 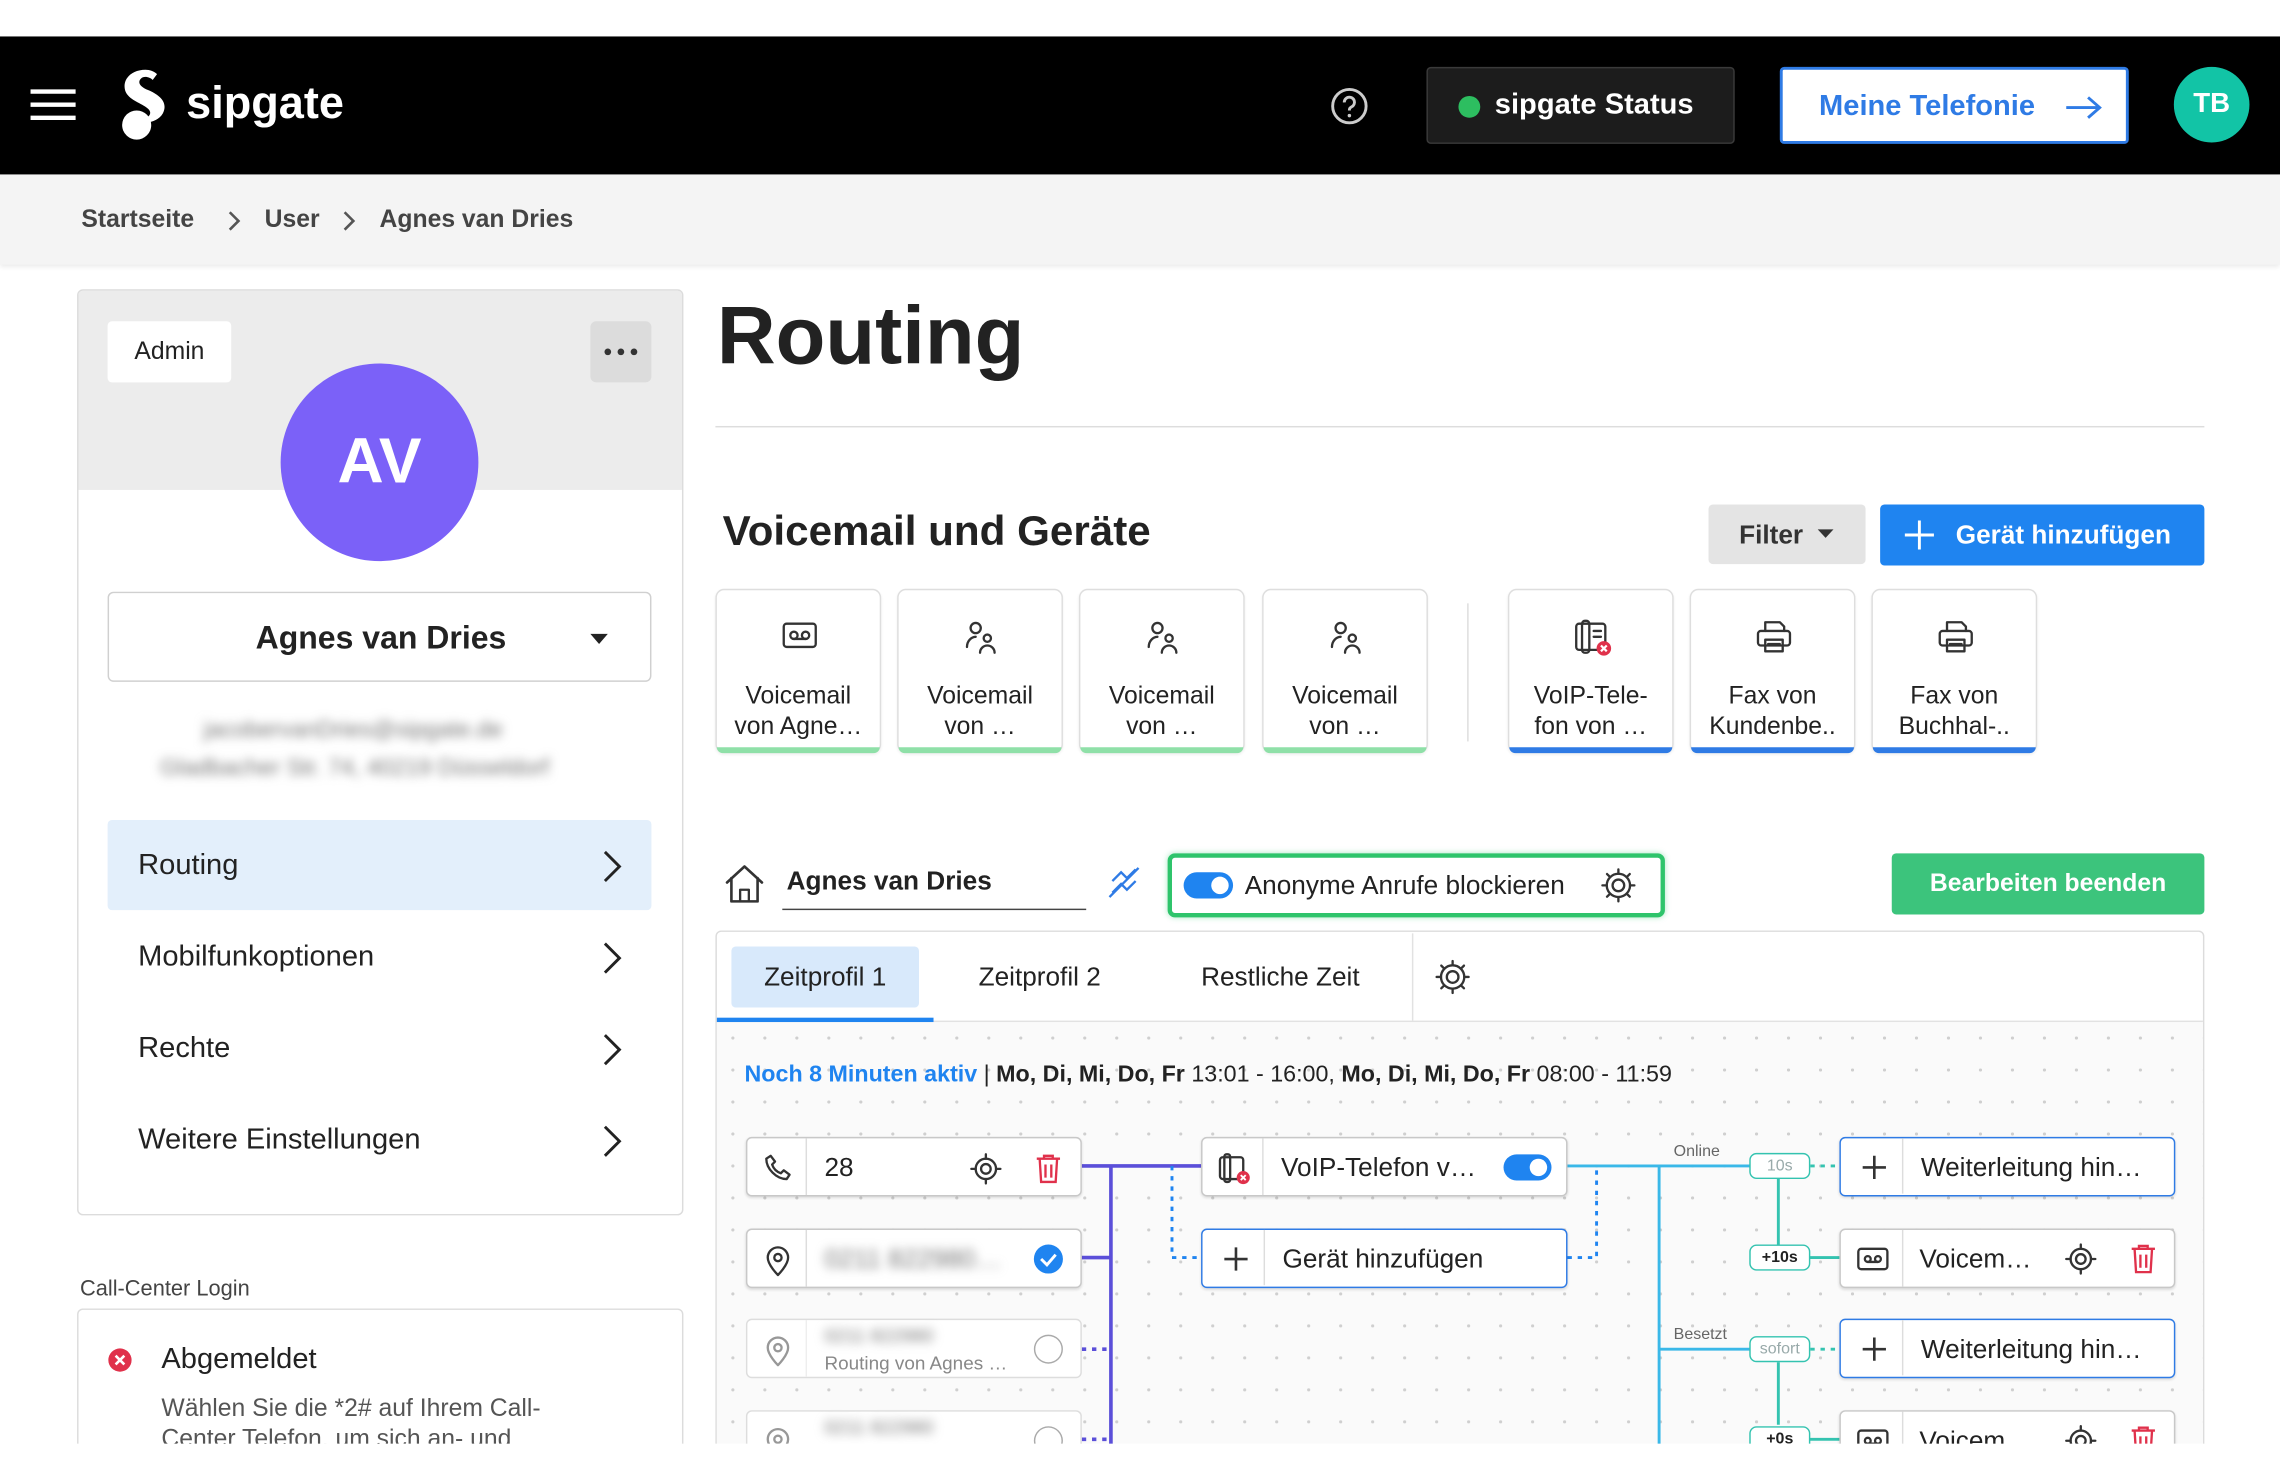 I want to click on add-device-node: Gerät hinzufügen, so click(x=1384, y=1258).